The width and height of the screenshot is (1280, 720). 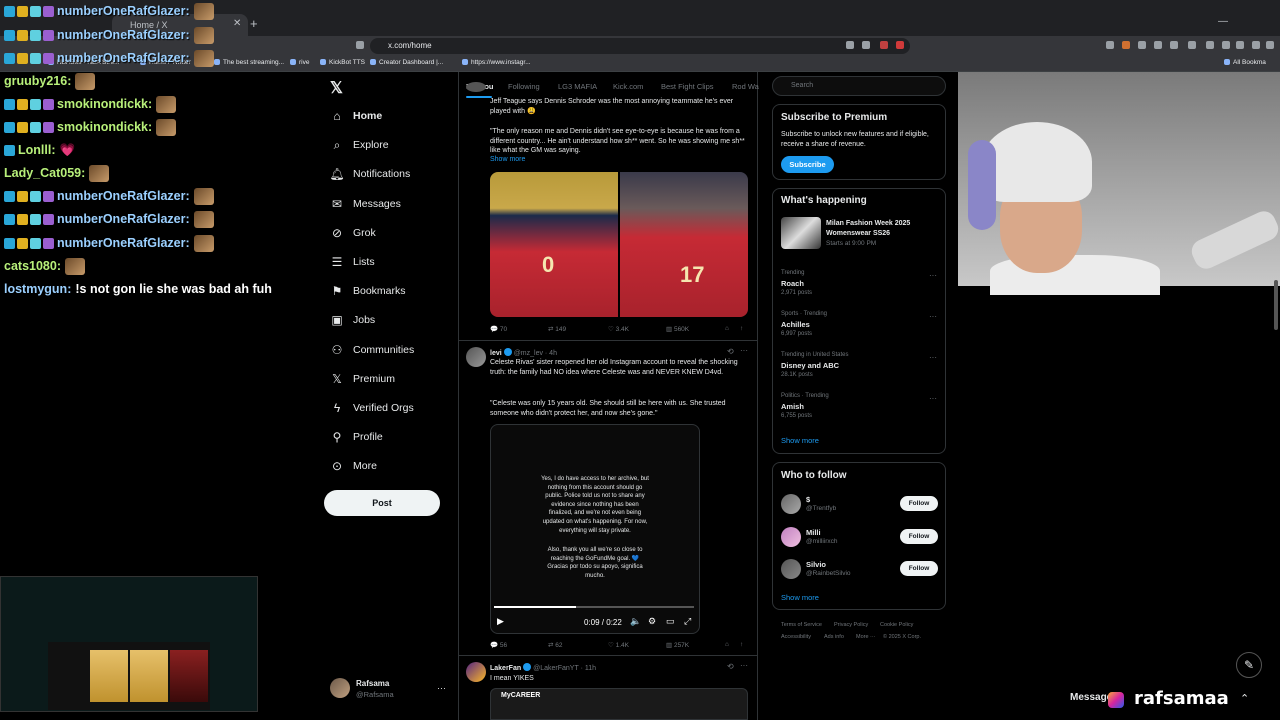 I want to click on reply-button: 💬 56, so click(x=498, y=645).